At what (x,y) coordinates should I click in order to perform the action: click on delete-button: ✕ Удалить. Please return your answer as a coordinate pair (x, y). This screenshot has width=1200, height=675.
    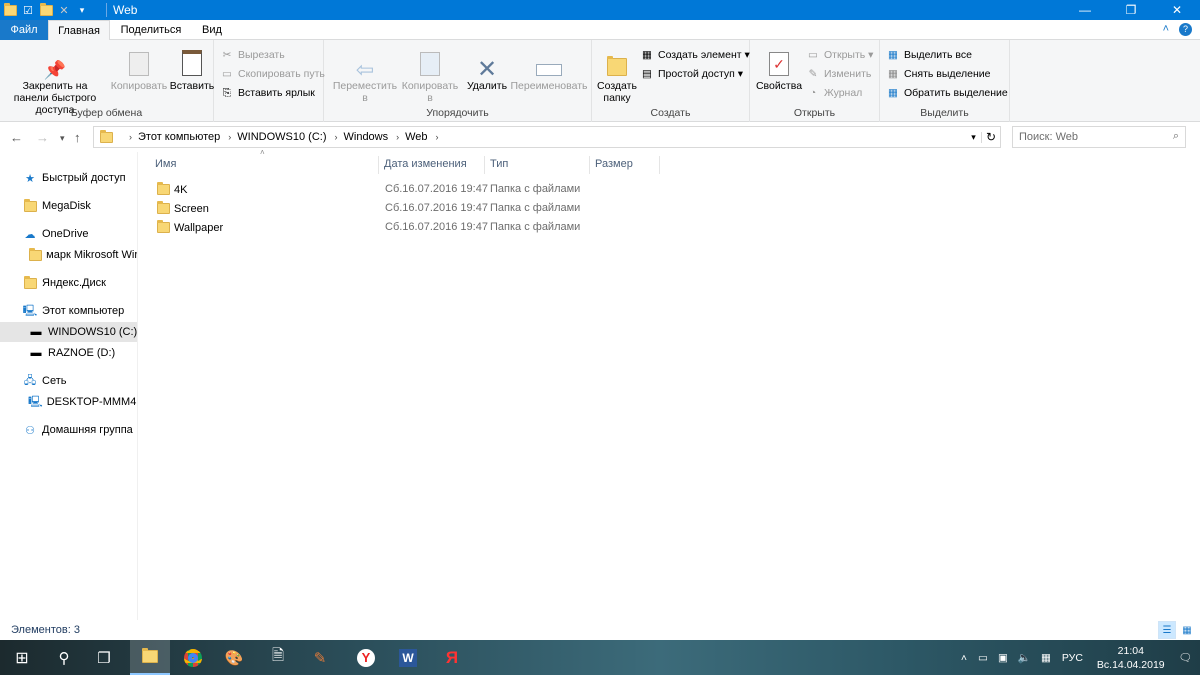
    Looking at the image, I should click on (487, 69).